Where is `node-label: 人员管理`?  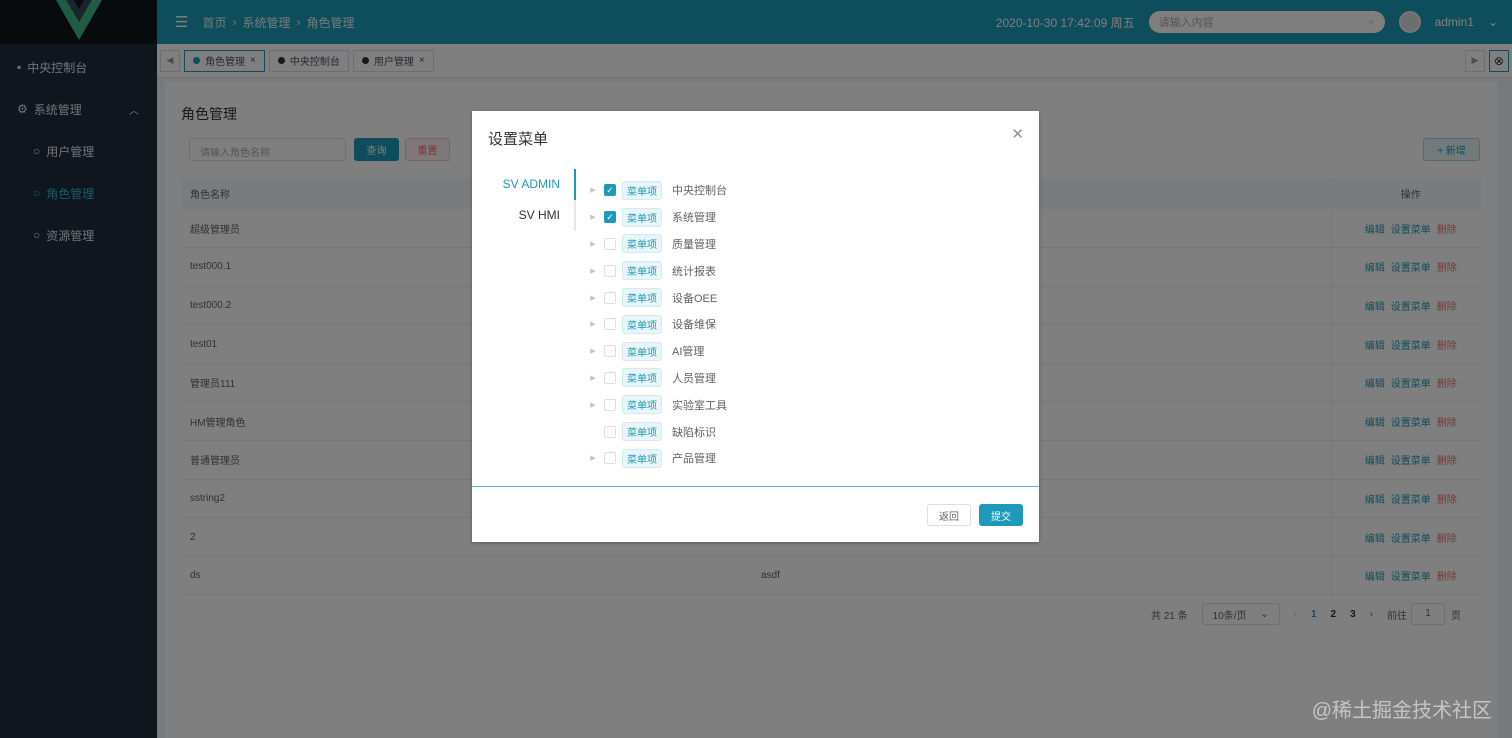 node-label: 人员管理 is located at coordinates (694, 378).